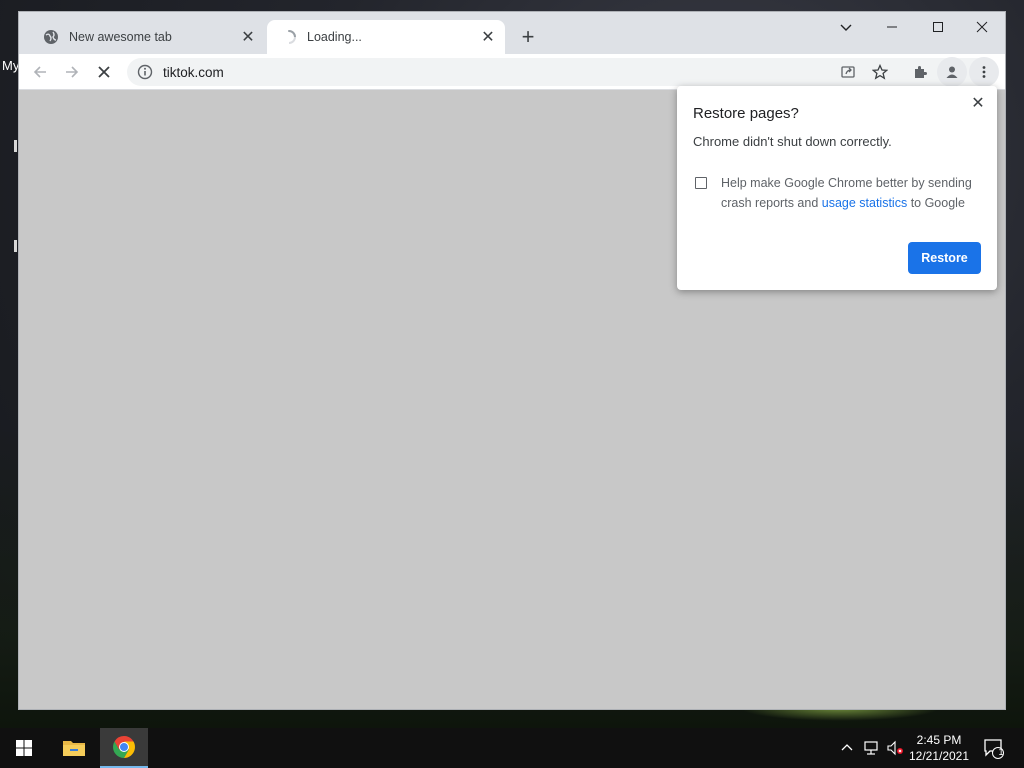  What do you see at coordinates (978, 103) in the screenshot?
I see `close-icon: ✕` at bounding box center [978, 103].